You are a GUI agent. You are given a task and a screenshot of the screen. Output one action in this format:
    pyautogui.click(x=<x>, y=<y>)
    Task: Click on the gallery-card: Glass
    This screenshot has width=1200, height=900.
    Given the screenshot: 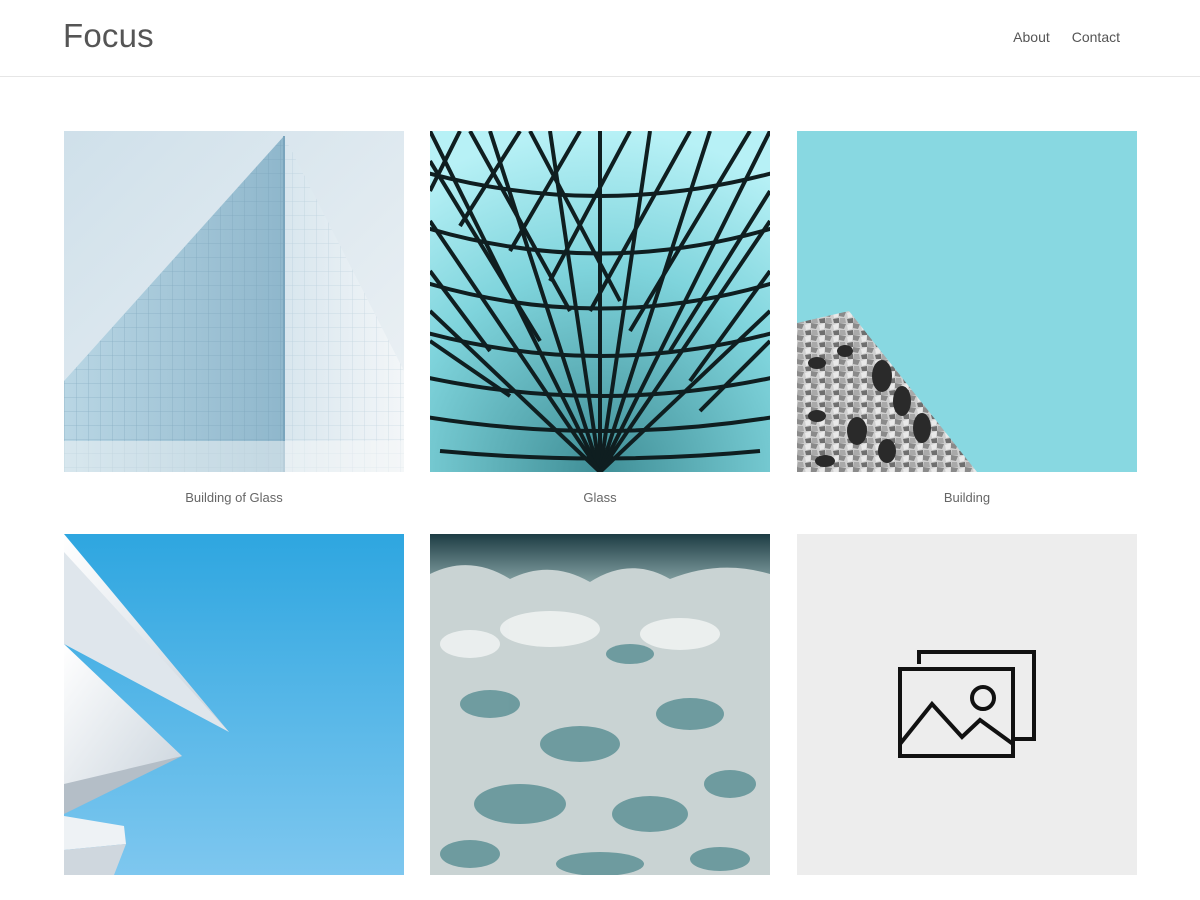 What is the action you would take?
    pyautogui.click(x=600, y=318)
    